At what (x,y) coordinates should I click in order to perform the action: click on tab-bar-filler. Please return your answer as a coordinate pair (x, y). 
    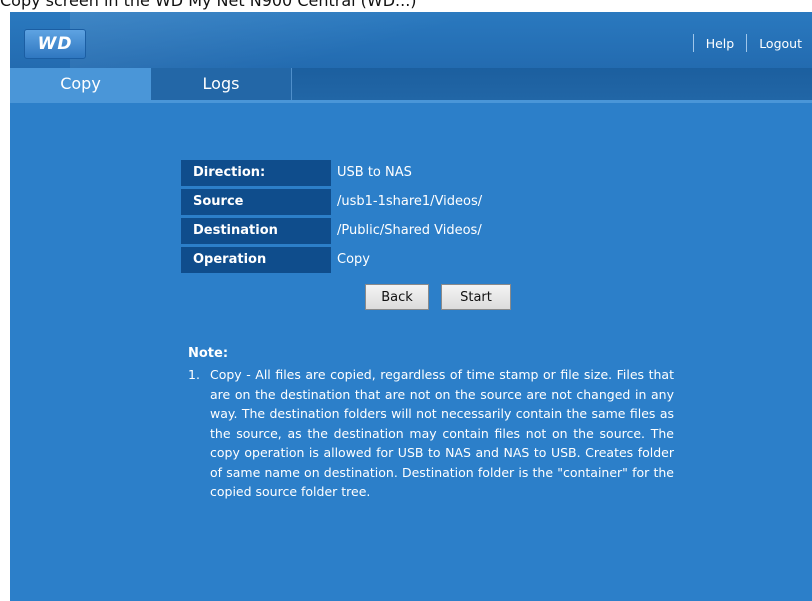
    Looking at the image, I should click on (552, 84).